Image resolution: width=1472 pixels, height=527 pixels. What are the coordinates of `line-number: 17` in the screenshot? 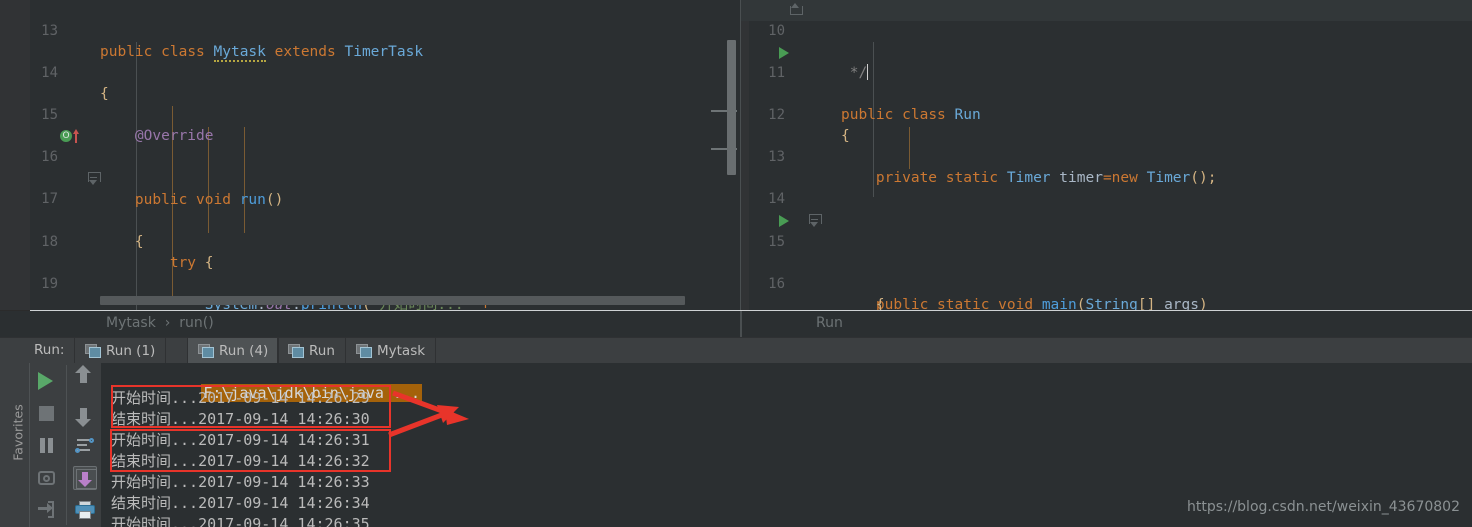 It's located at (49, 199).